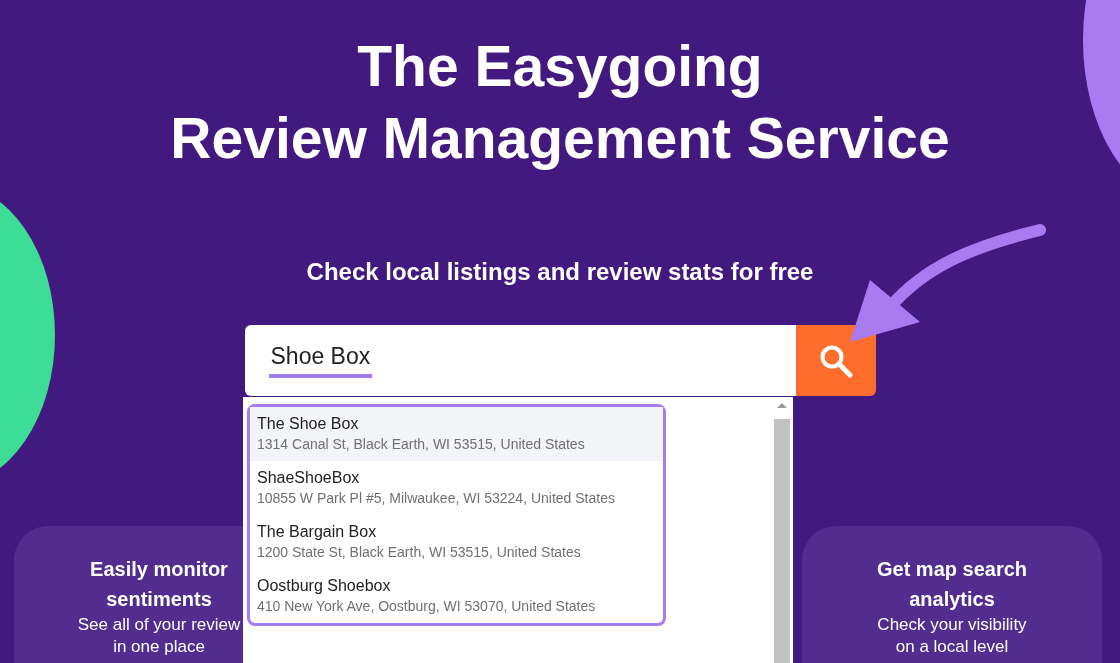  Describe the element at coordinates (952, 647) in the screenshot. I see `feature-description-line: on a local level` at that location.